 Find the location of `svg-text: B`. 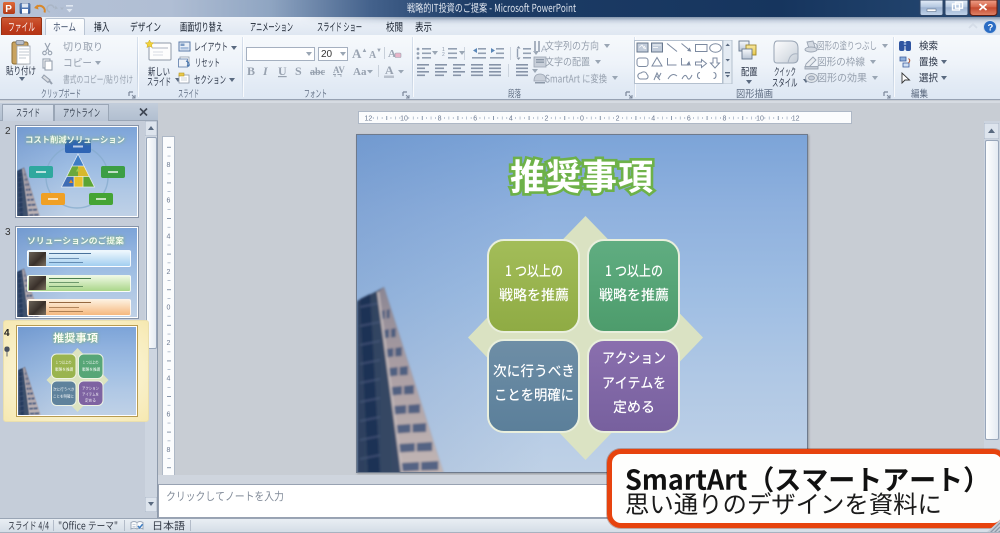

svg-text: B is located at coordinates (251, 71).